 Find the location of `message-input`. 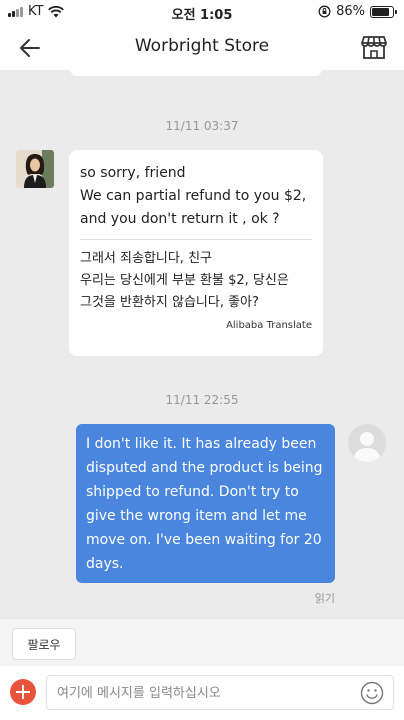

message-input is located at coordinates (202, 693).